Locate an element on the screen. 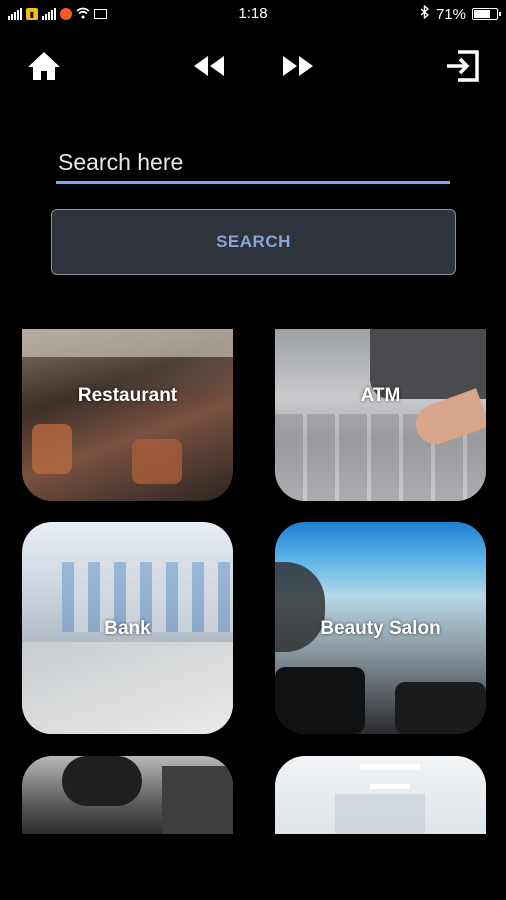 The width and height of the screenshot is (506, 900). salon-chair-image is located at coordinates (320, 700).